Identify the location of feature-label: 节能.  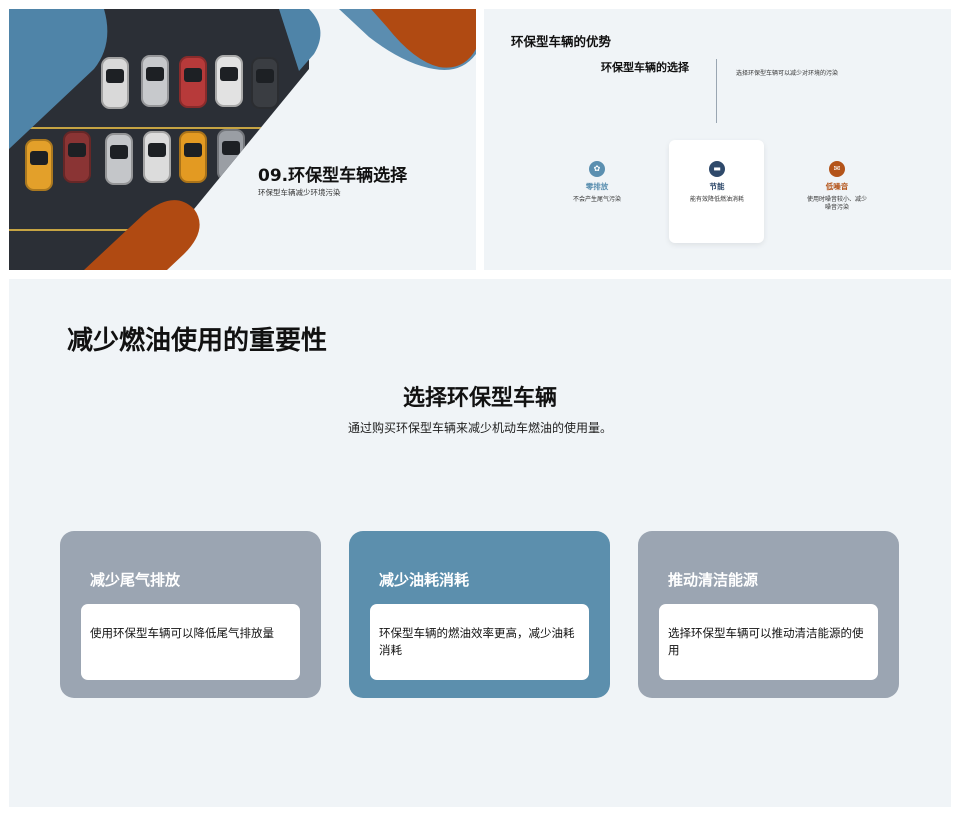
(717, 186).